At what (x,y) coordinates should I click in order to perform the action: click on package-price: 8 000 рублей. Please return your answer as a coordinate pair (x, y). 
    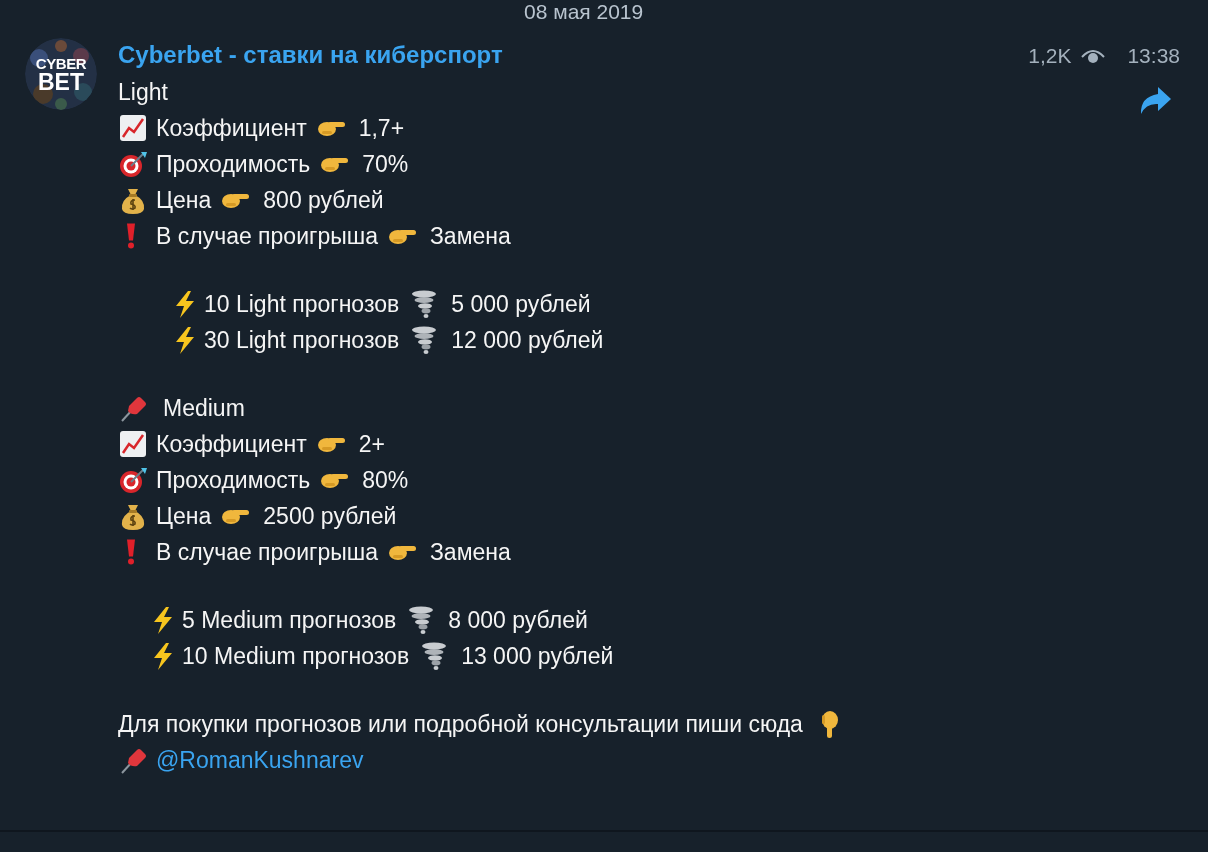
    Looking at the image, I should click on (518, 620).